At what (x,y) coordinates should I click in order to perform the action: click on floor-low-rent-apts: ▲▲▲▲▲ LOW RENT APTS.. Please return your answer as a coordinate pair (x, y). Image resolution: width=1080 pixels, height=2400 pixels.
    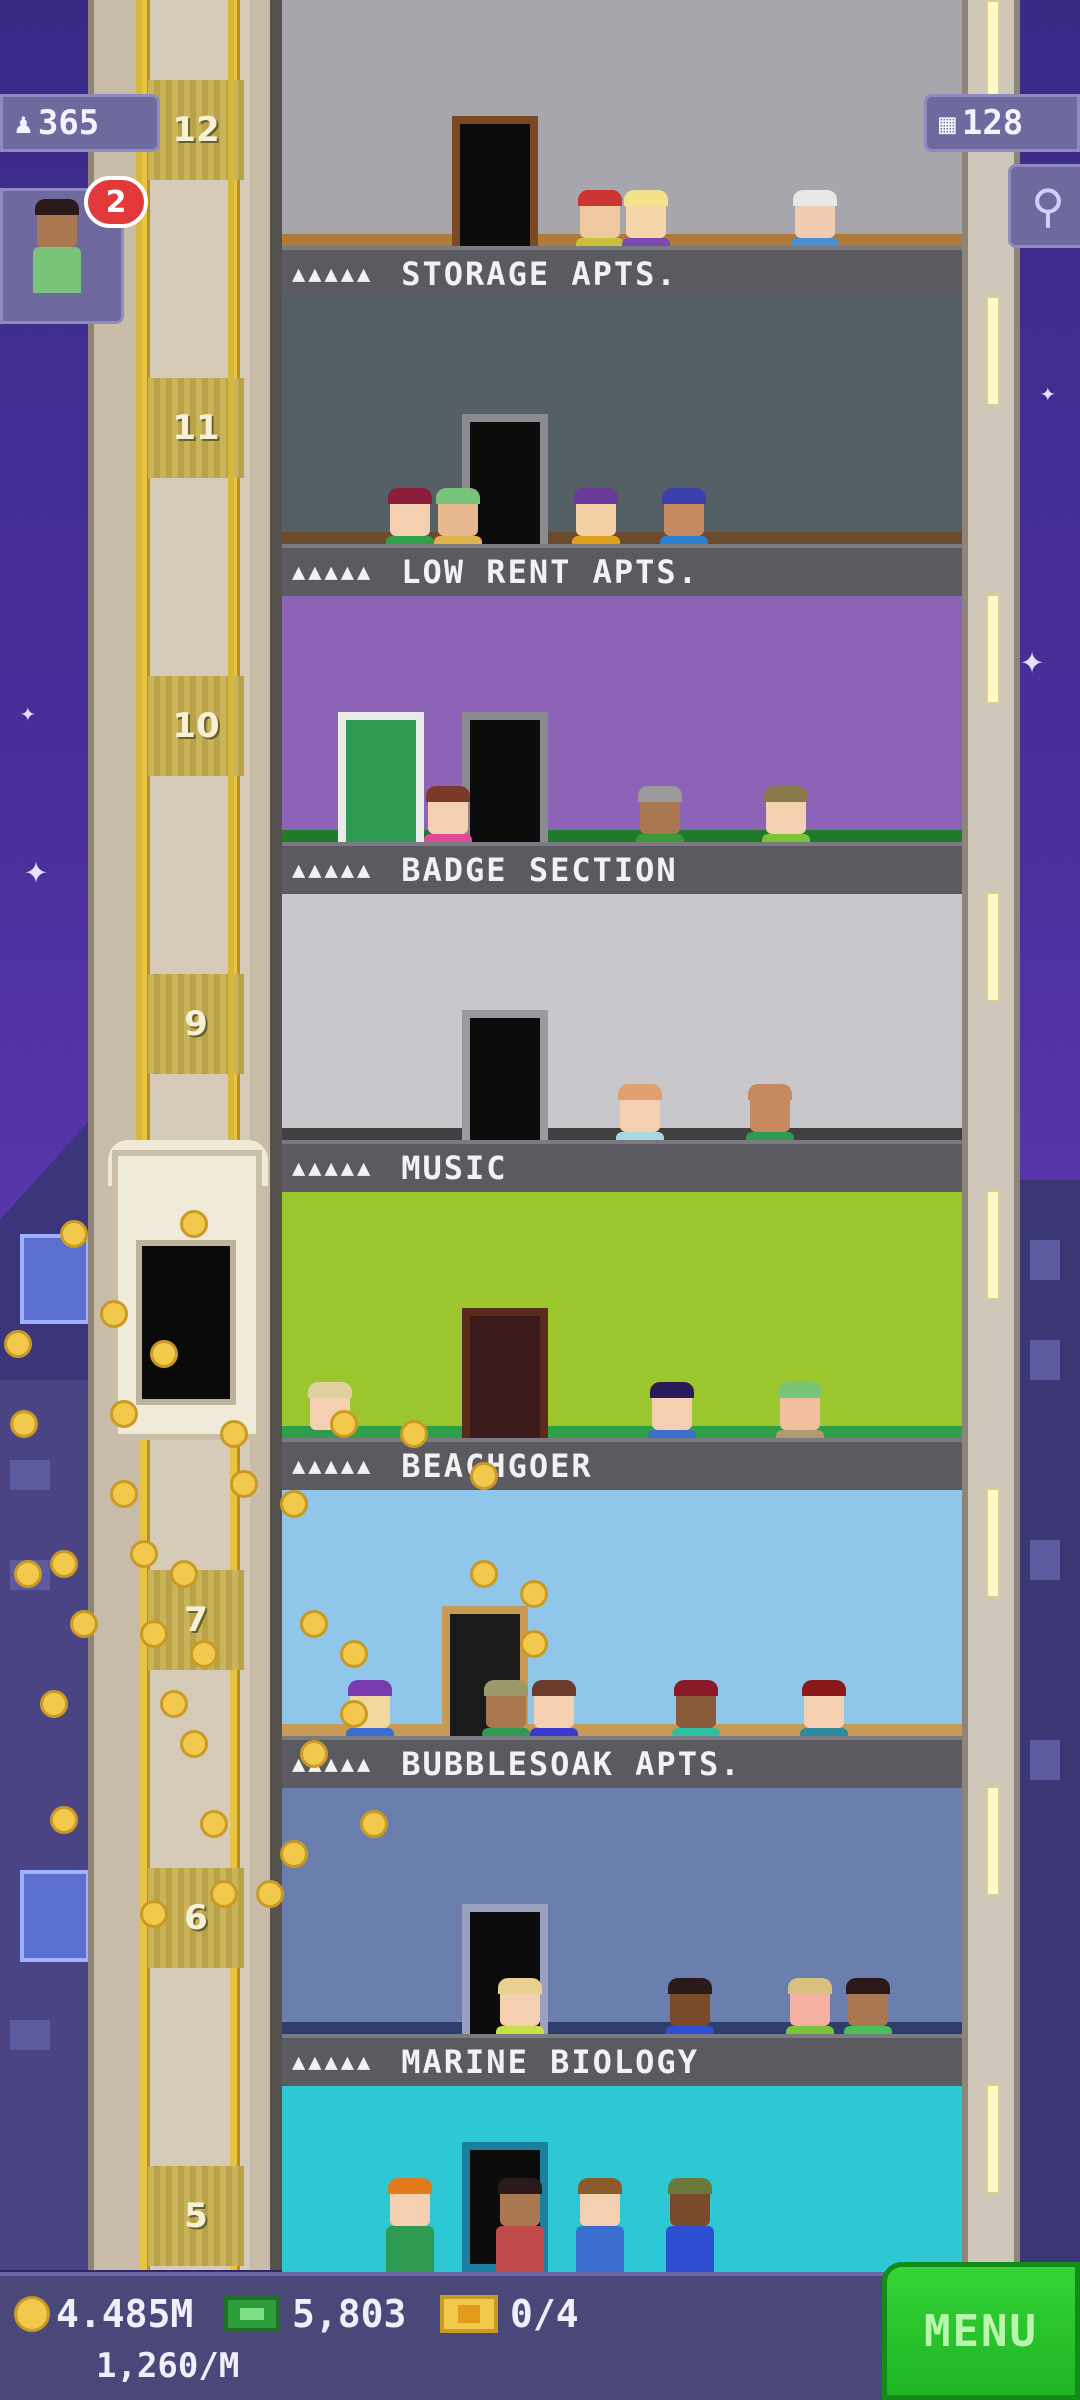
    Looking at the image, I should click on (622, 447).